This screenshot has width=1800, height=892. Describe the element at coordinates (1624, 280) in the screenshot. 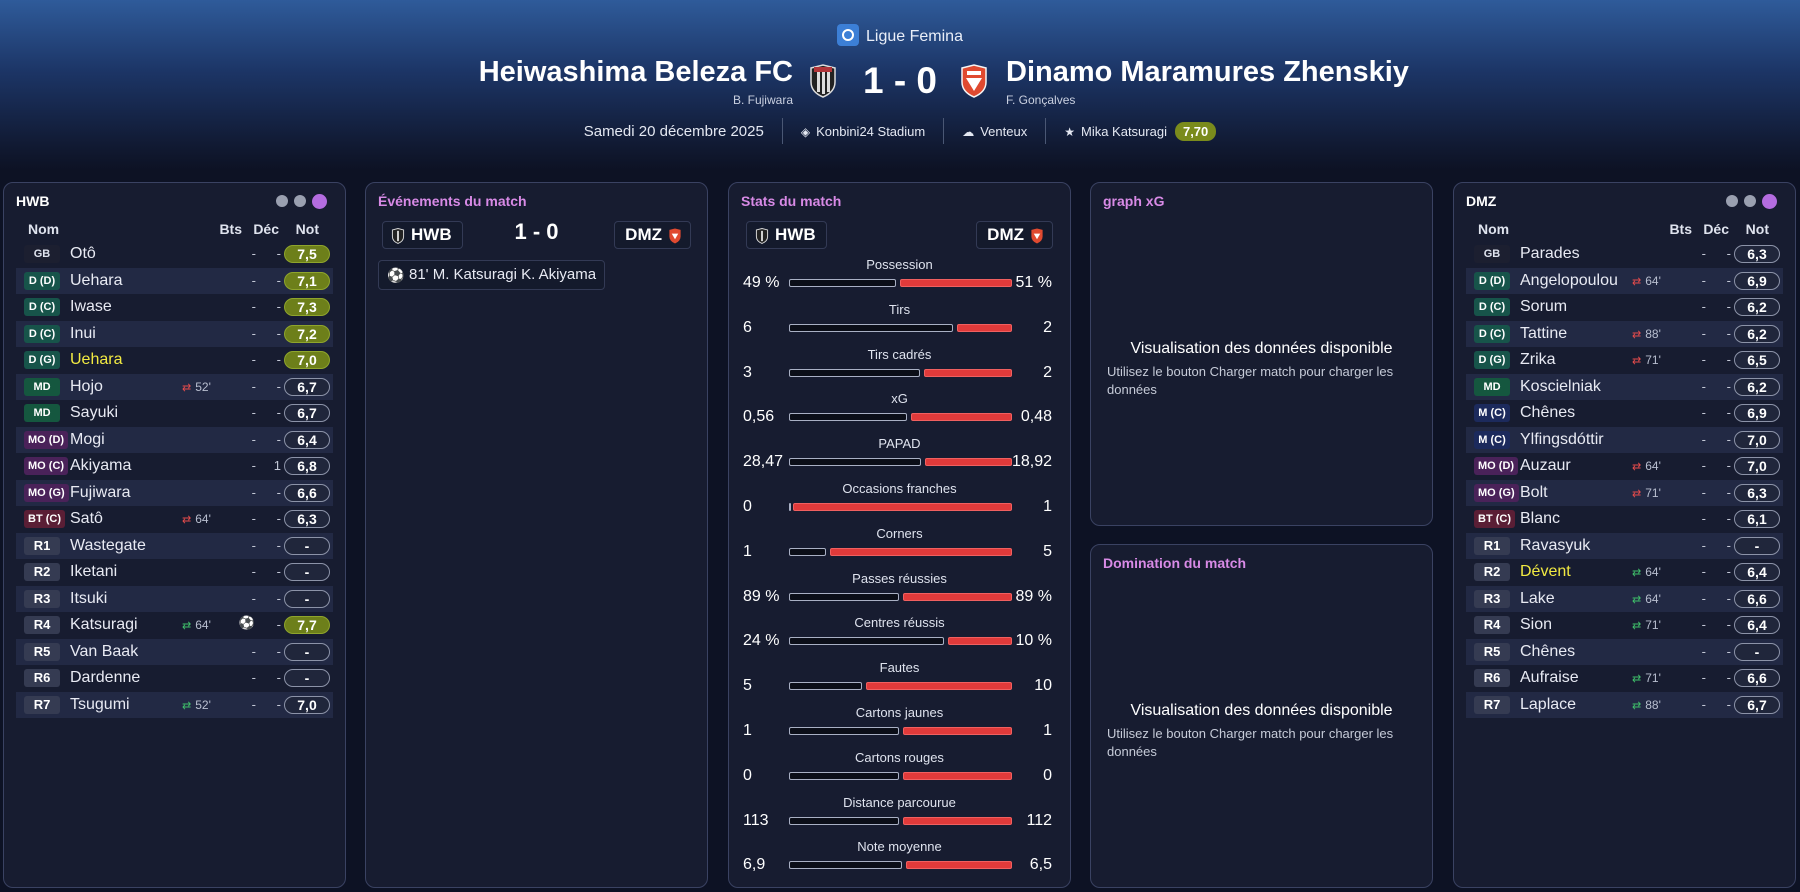

I see `player-row: D (D) Angelopoulou ⇄ 64' - -6,9` at that location.